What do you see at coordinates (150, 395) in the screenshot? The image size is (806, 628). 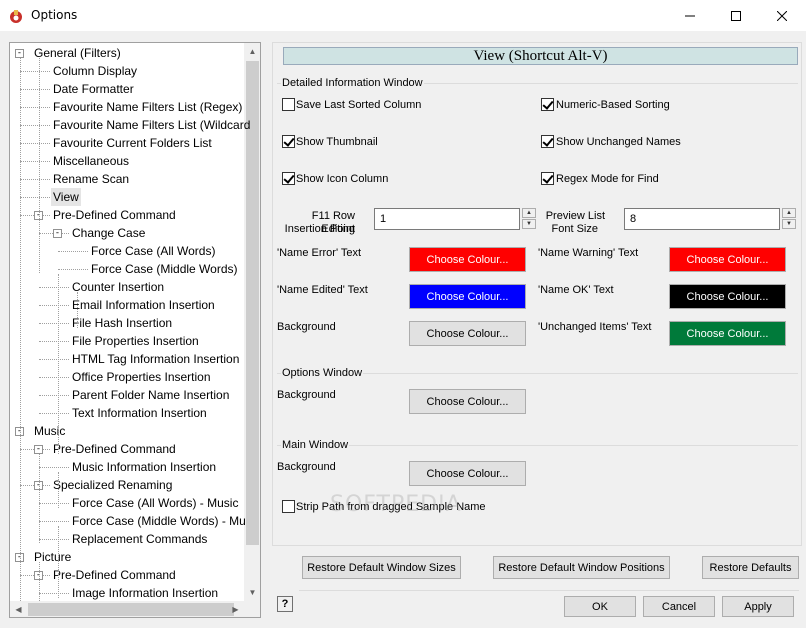 I see `tree-item: Parent Folder Name Insertion` at bounding box center [150, 395].